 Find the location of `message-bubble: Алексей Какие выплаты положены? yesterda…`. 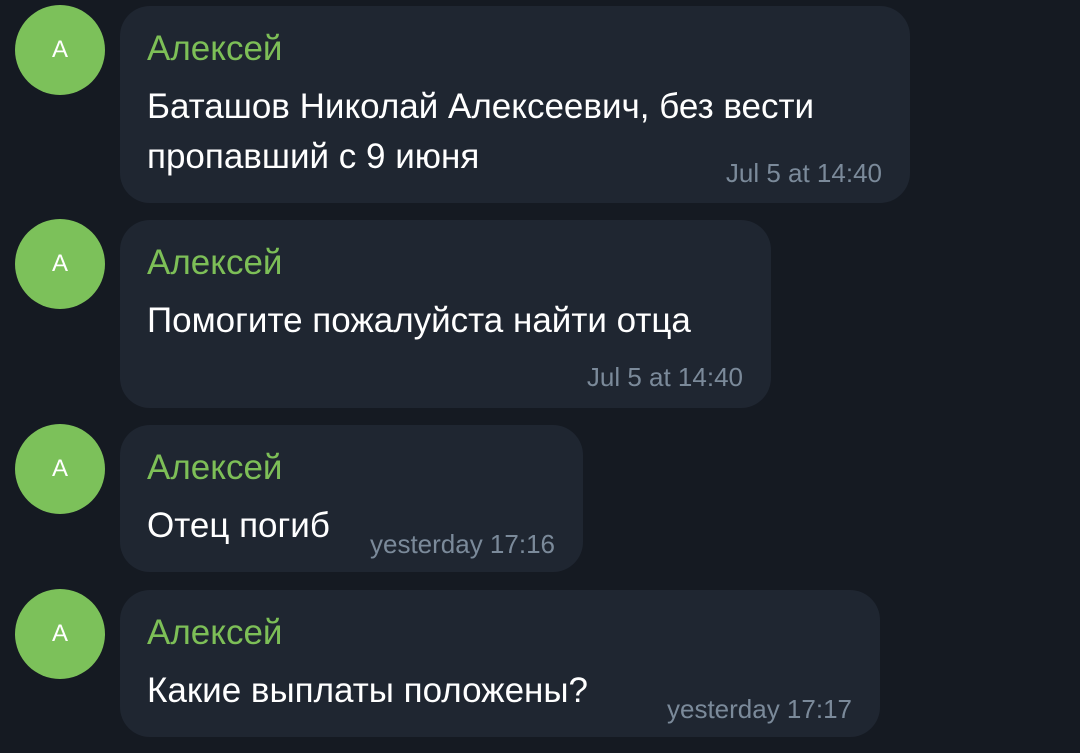

message-bubble: Алексей Какие выплаты положены? yesterda… is located at coordinates (500, 663).